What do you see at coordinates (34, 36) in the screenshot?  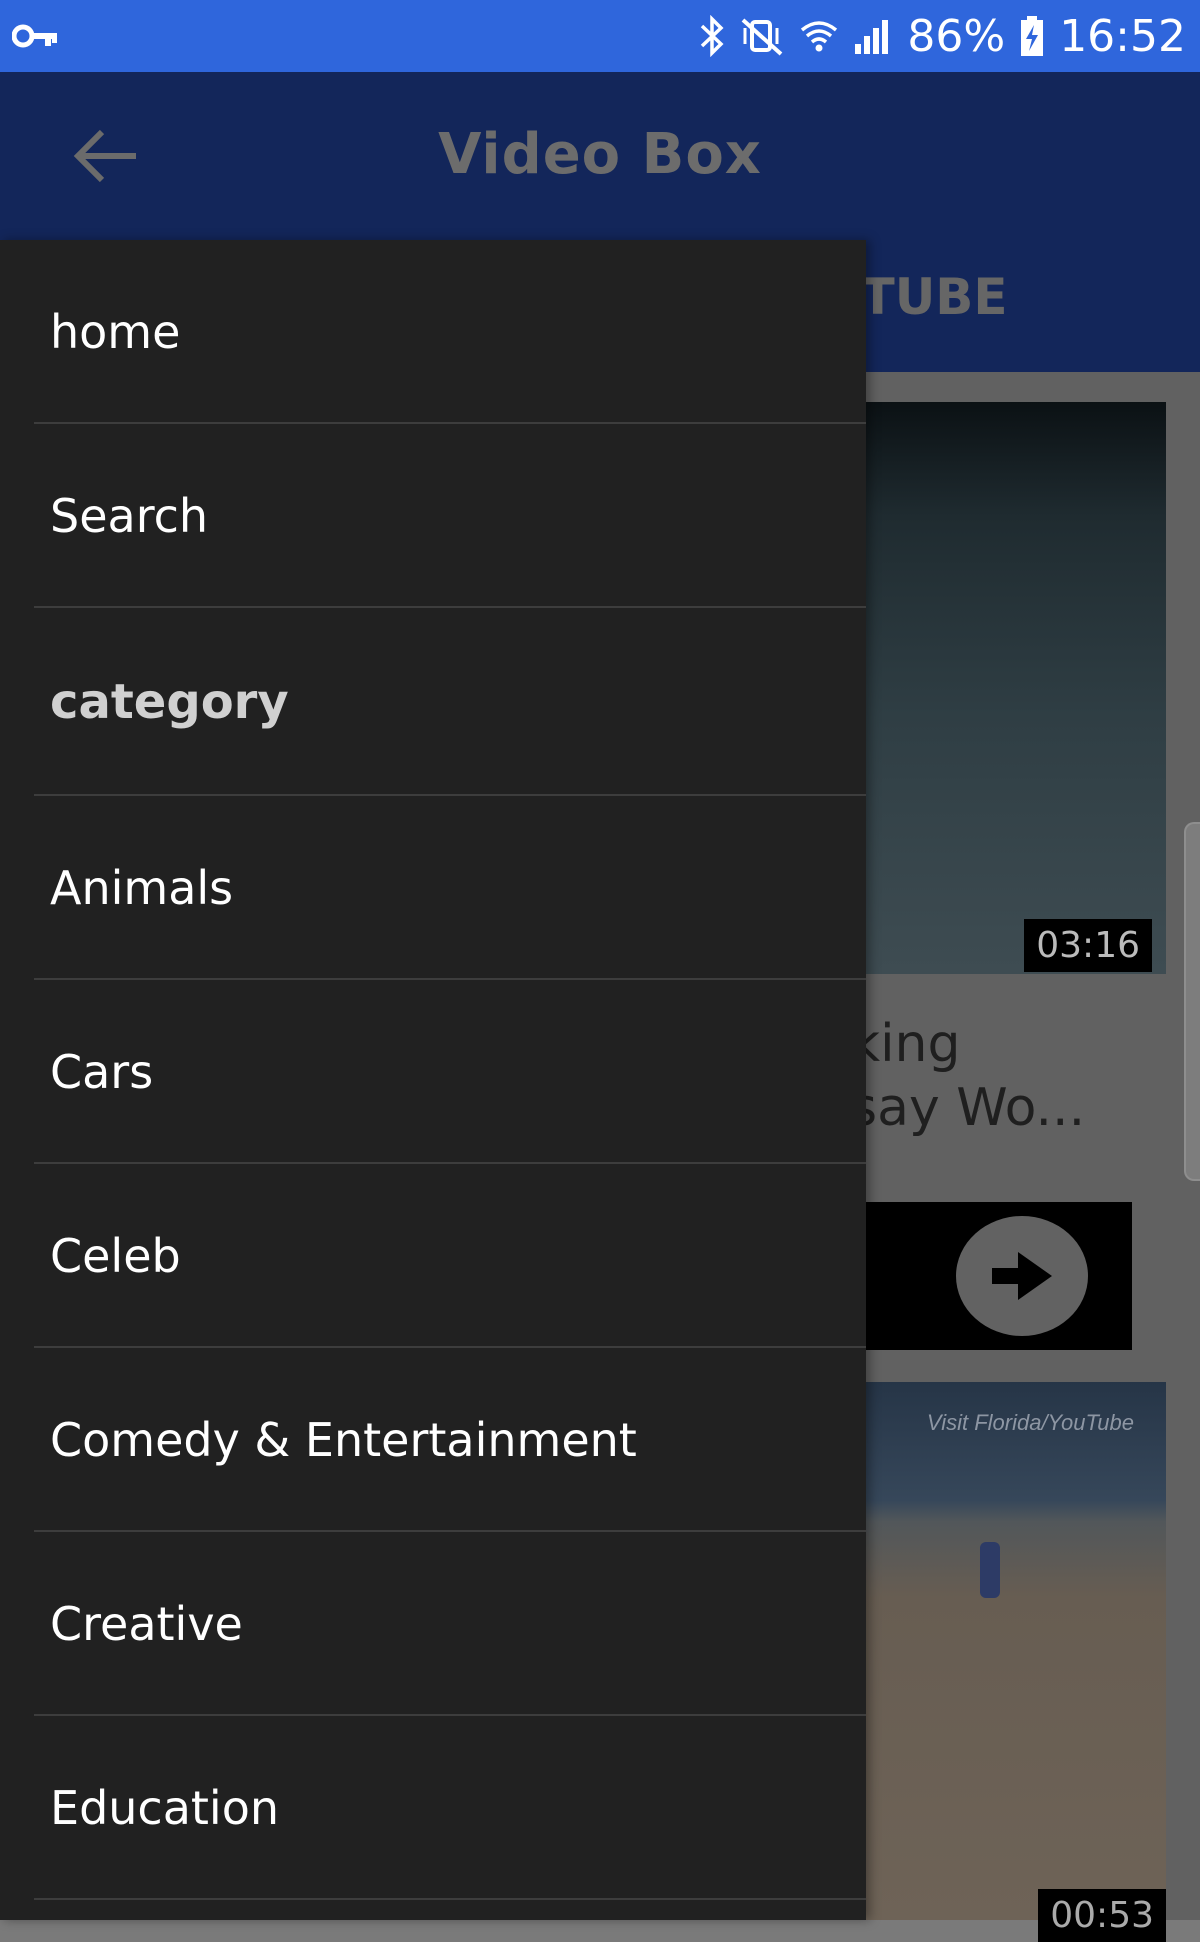 I see `vpn-key-icon` at bounding box center [34, 36].